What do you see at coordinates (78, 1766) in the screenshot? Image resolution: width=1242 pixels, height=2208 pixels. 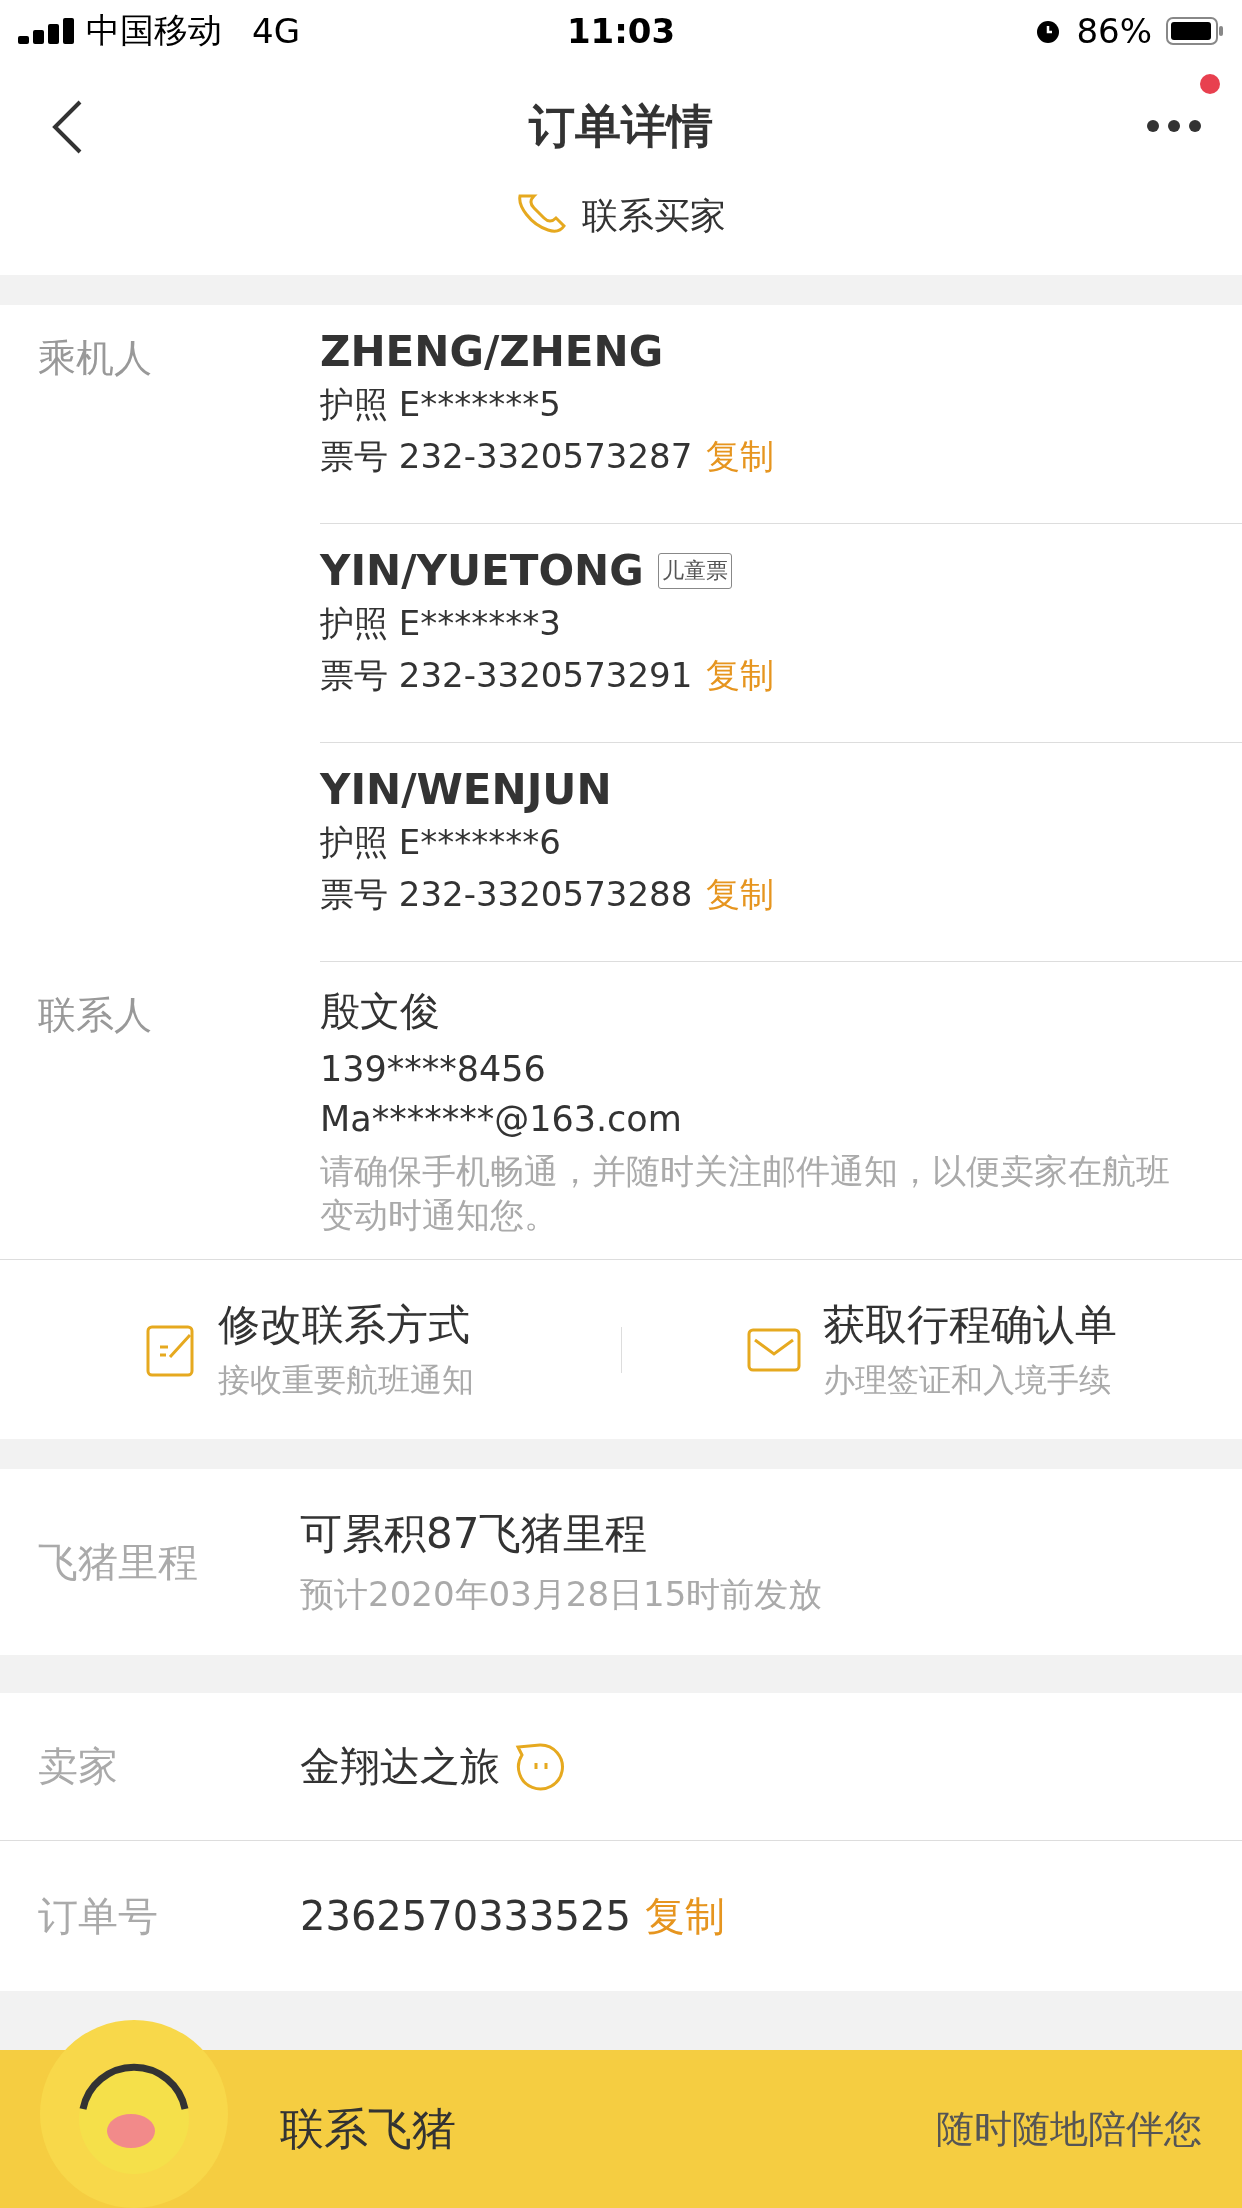 I see `field-label: 卖家` at bounding box center [78, 1766].